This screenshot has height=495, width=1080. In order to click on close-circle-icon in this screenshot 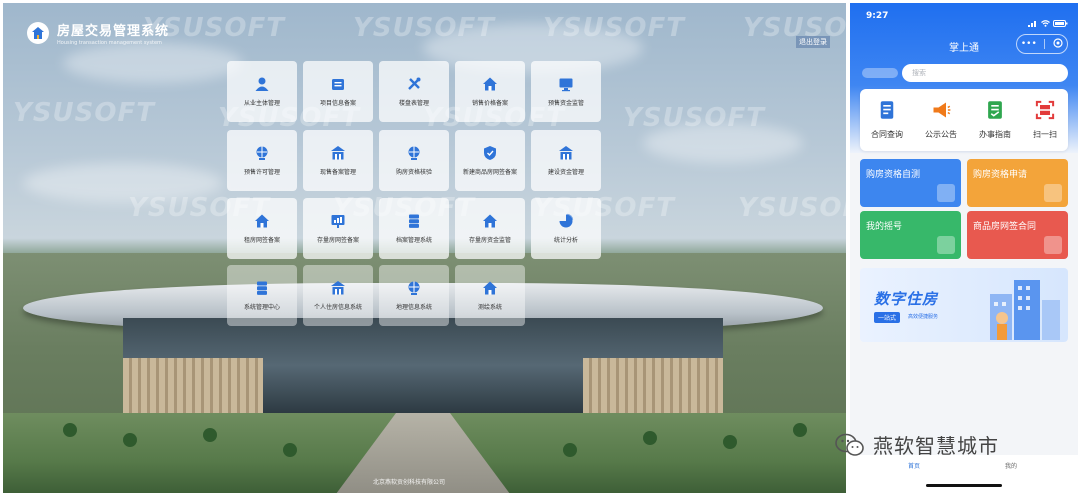, I will do `click(1058, 44)`.